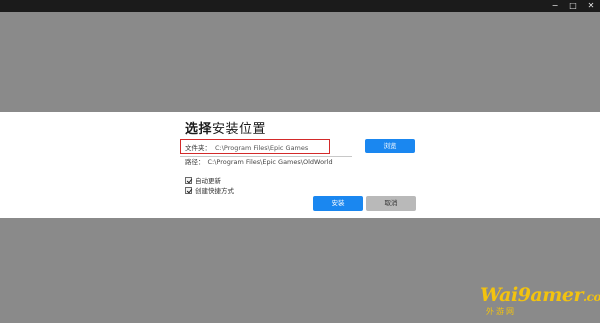 The height and width of the screenshot is (323, 600). Describe the element at coordinates (300, 6) in the screenshot. I see `window-titlebar: − □ ✕` at that location.